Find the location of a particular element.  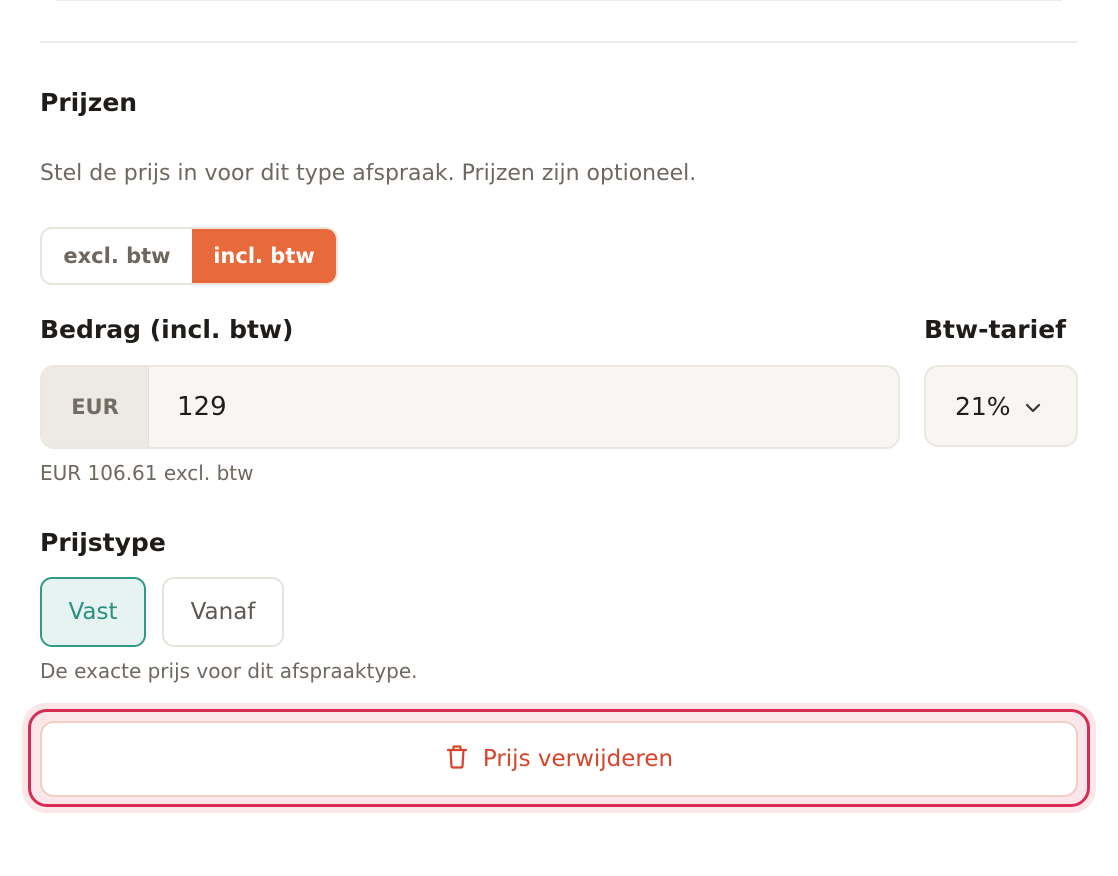

vat-rate-select: 21% is located at coordinates (1001, 406).